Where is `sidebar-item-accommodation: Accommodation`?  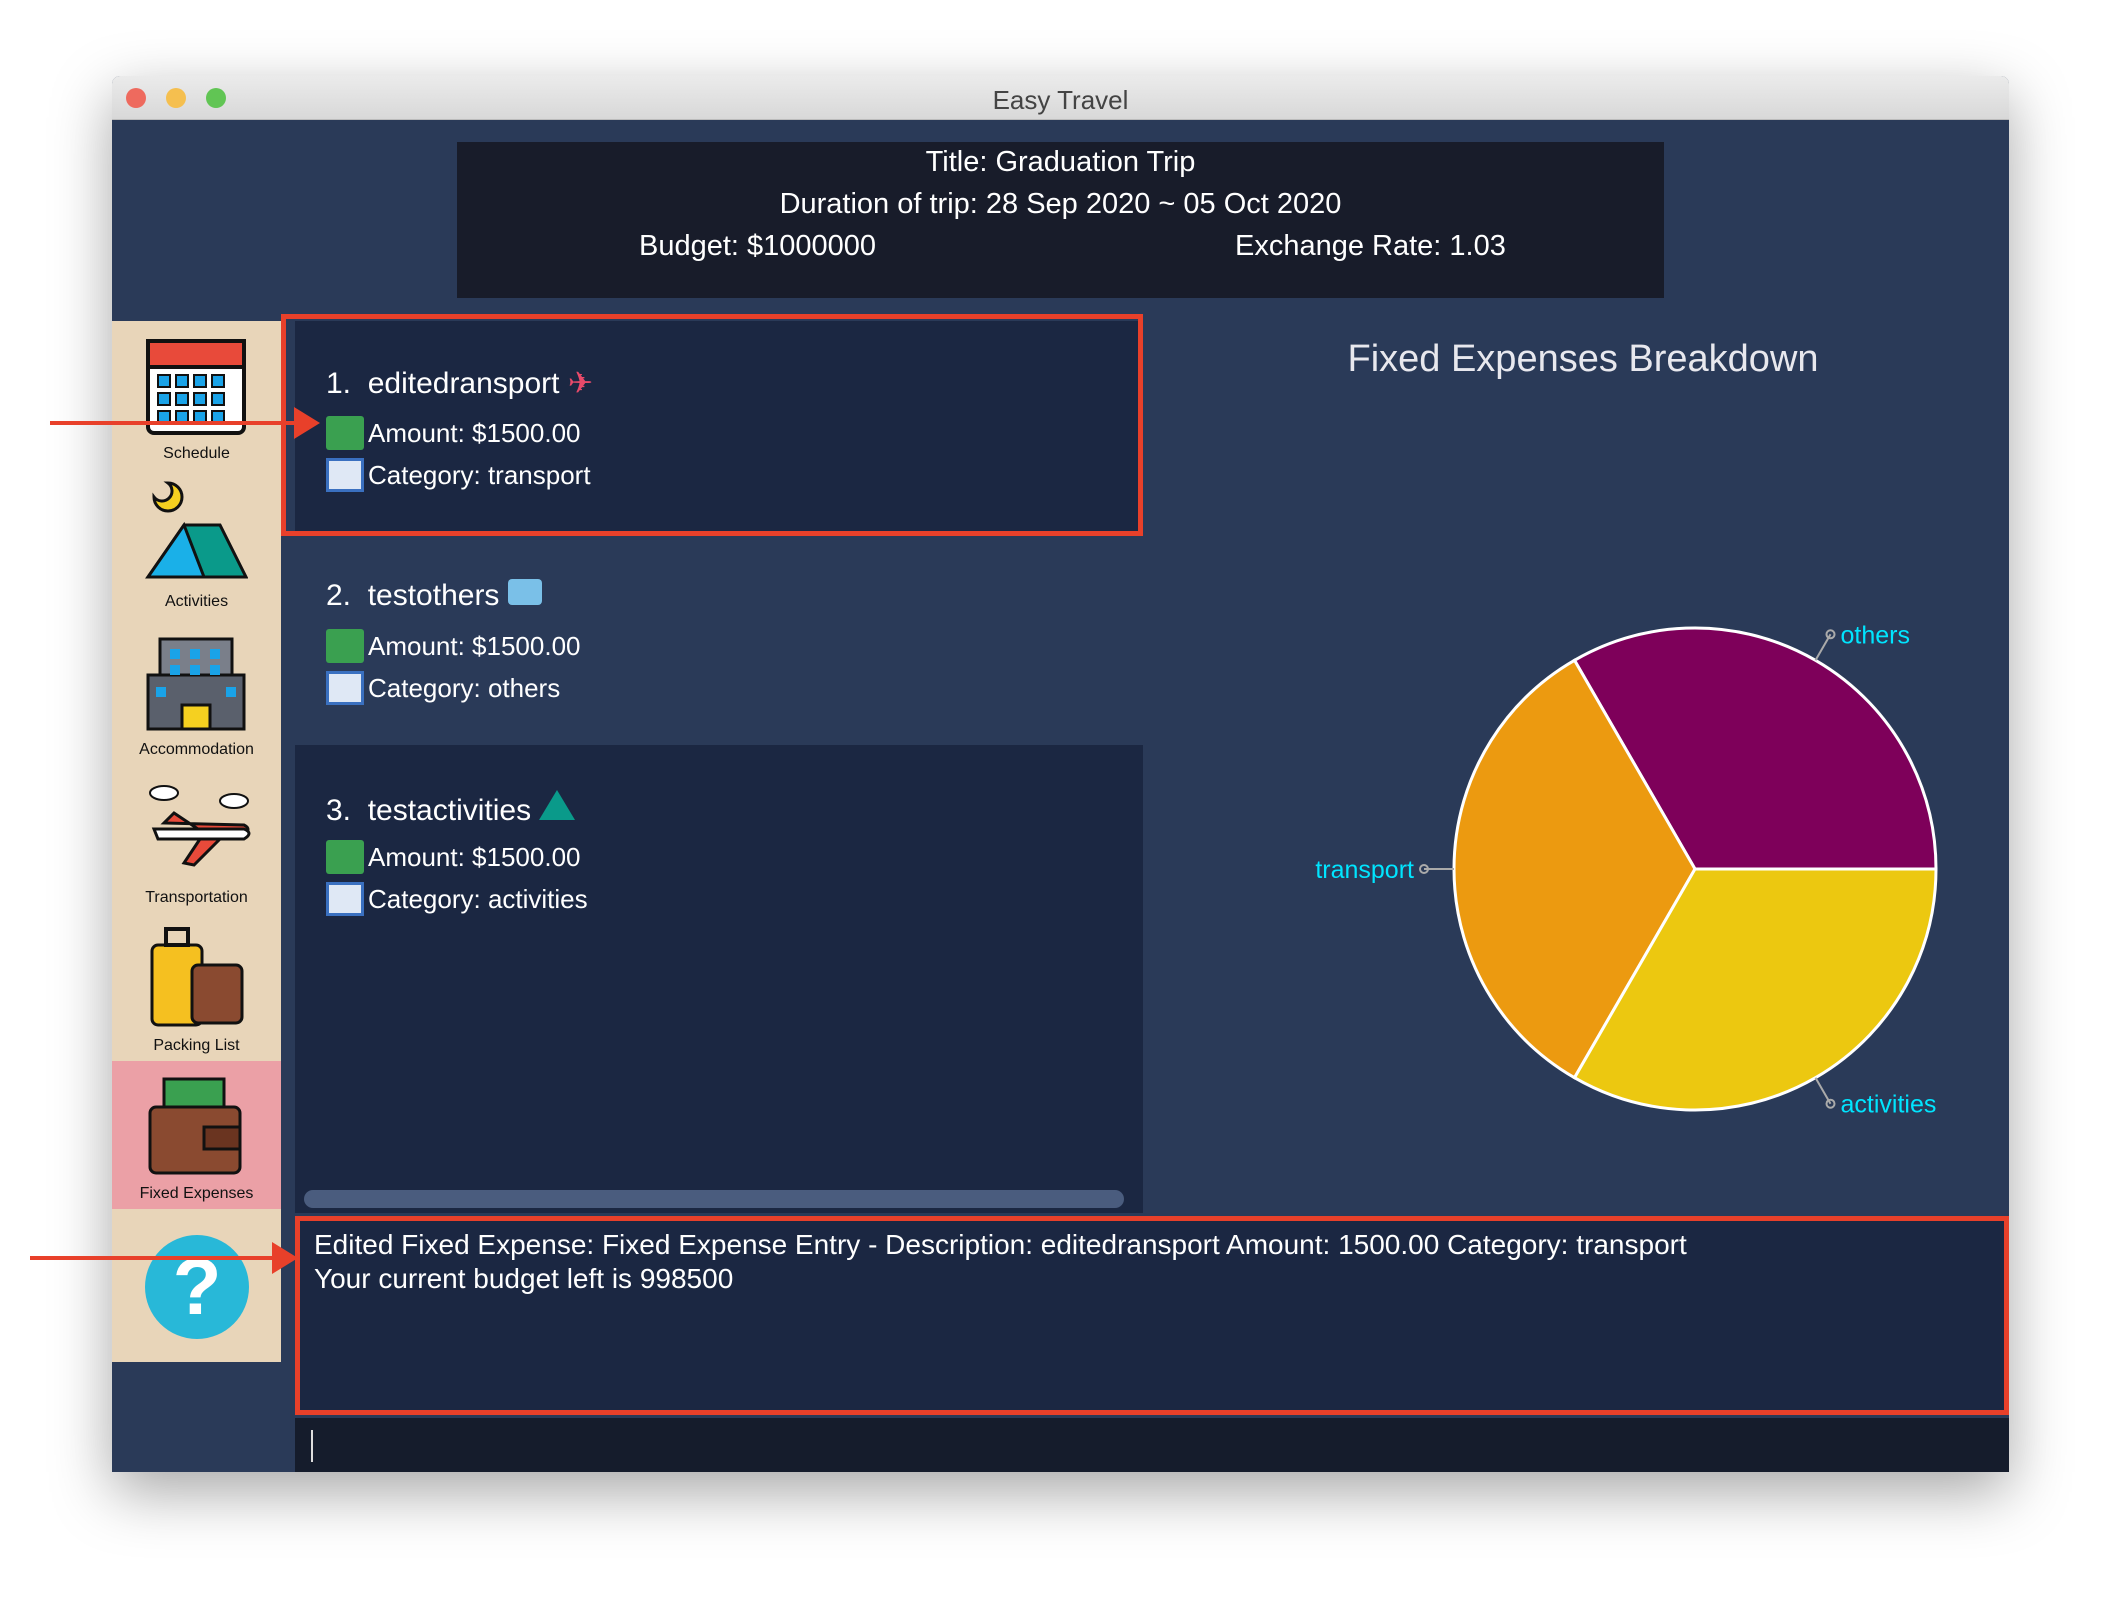
sidebar-item-accommodation: Accommodation is located at coordinates (196, 691).